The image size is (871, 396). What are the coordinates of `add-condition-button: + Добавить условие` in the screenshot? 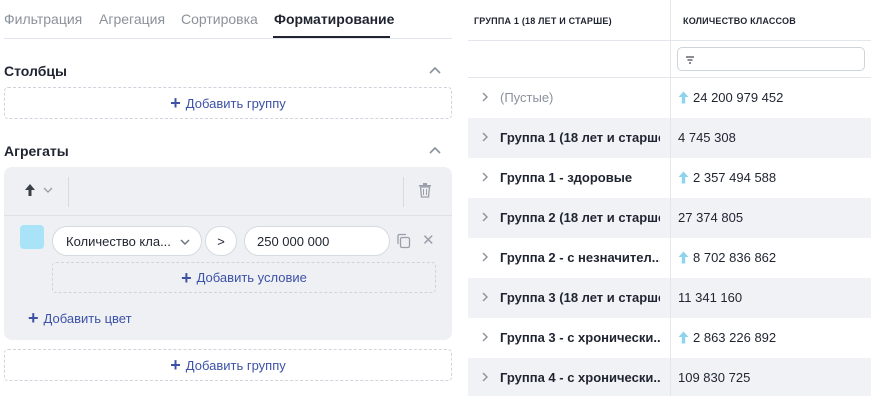 It's located at (244, 277).